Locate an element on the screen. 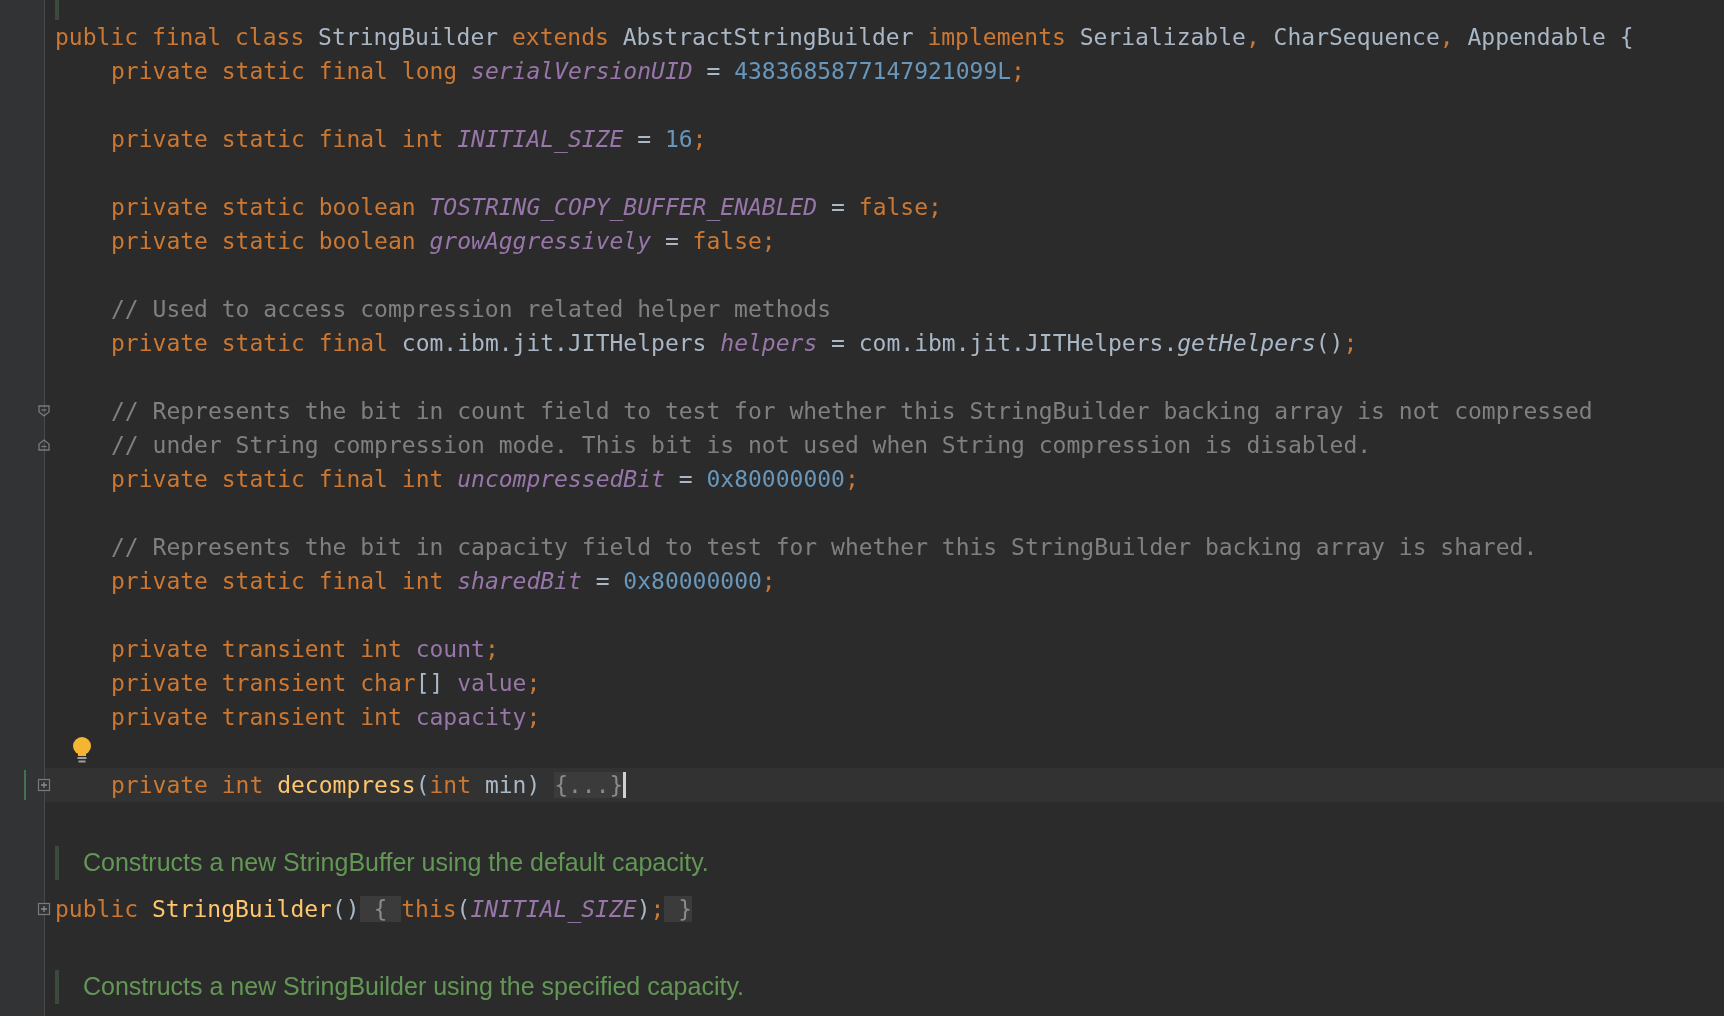 The height and width of the screenshot is (1016, 1724). code-line: private static final int INITIAL_SIZE = 16; is located at coordinates (409, 138).